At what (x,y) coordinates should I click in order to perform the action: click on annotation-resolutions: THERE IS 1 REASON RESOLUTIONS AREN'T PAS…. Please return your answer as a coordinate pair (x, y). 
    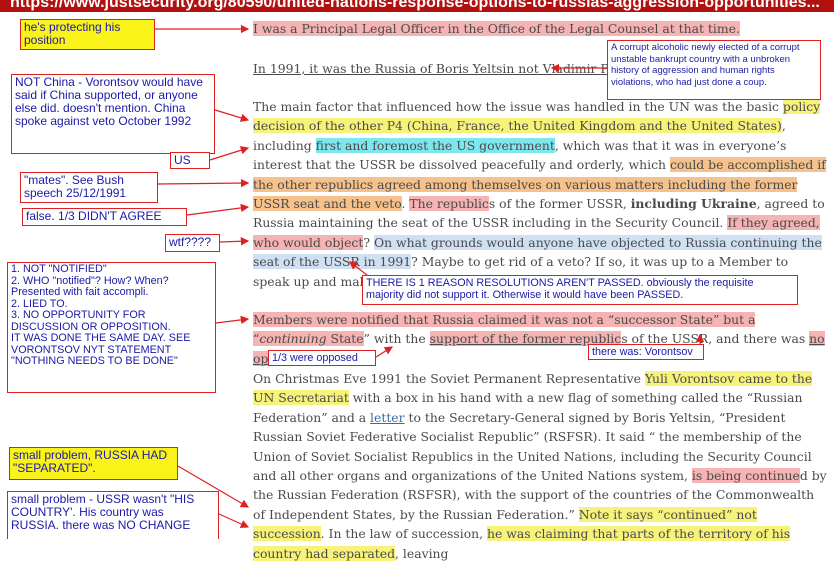
    Looking at the image, I should click on (580, 290).